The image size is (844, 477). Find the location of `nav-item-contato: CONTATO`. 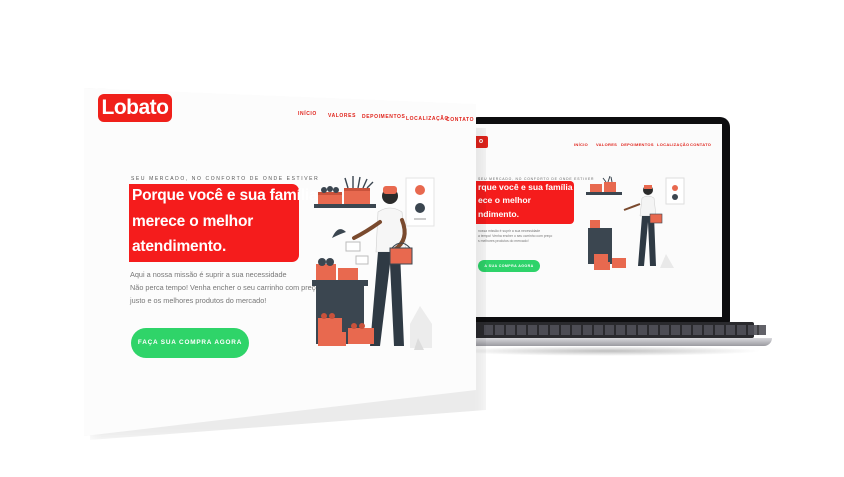

nav-item-contato: CONTATO is located at coordinates (460, 120).